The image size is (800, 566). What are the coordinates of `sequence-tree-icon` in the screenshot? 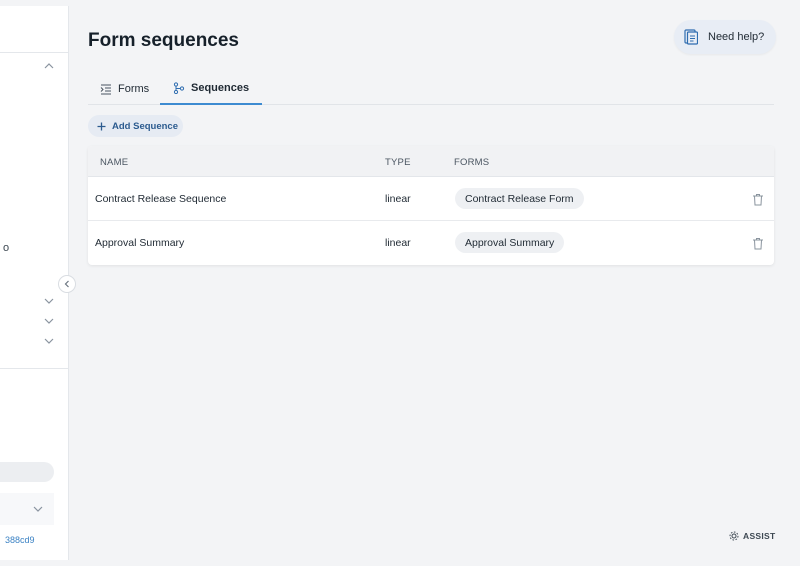 It's located at (179, 87).